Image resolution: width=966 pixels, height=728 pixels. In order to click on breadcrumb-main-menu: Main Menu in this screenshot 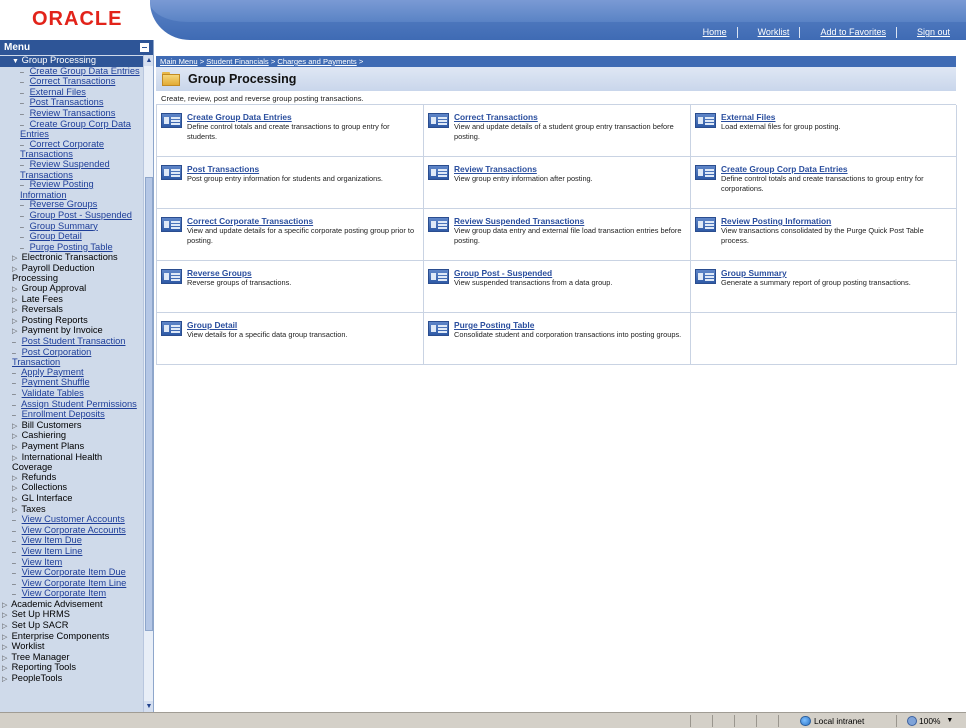, I will do `click(179, 61)`.